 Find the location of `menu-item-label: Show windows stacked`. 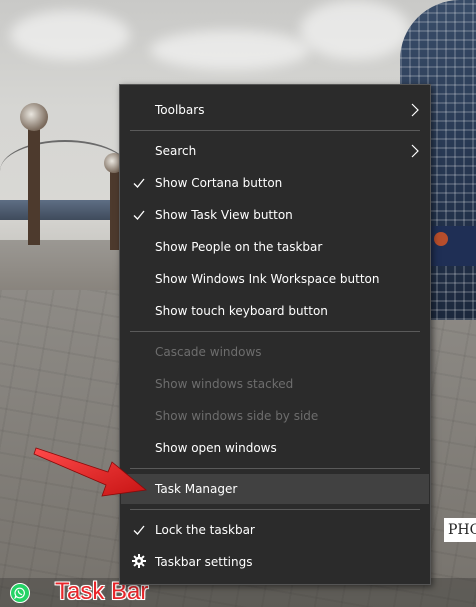

menu-item-label: Show windows stacked is located at coordinates (224, 384).